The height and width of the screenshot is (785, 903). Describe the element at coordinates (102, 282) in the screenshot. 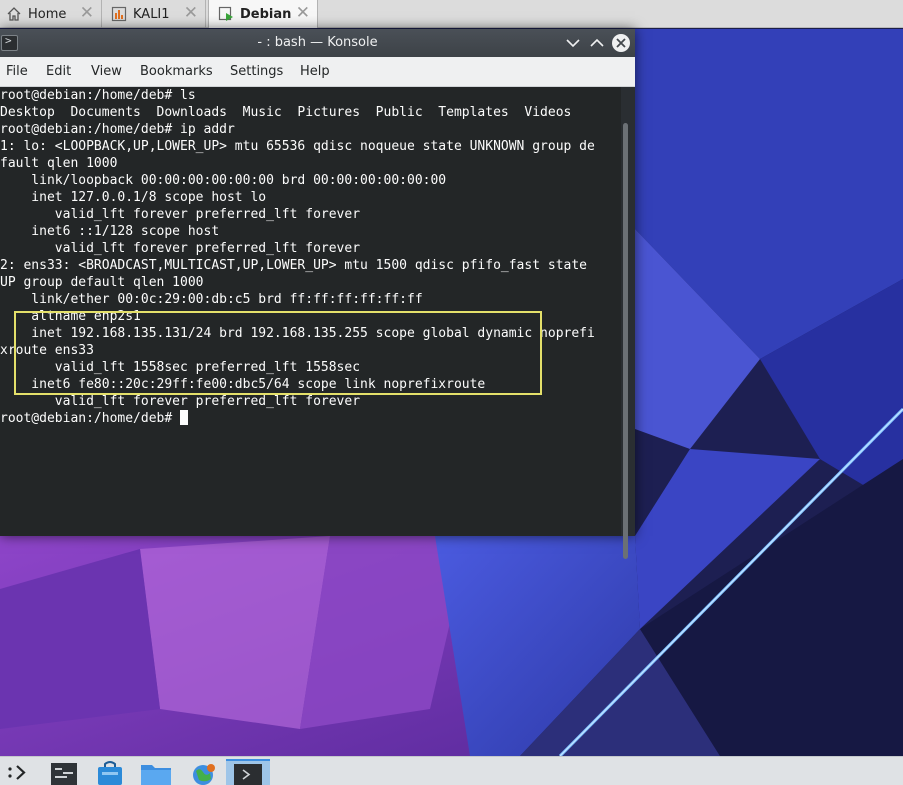

I see `terminal-line: UP group default qlen 1000` at that location.